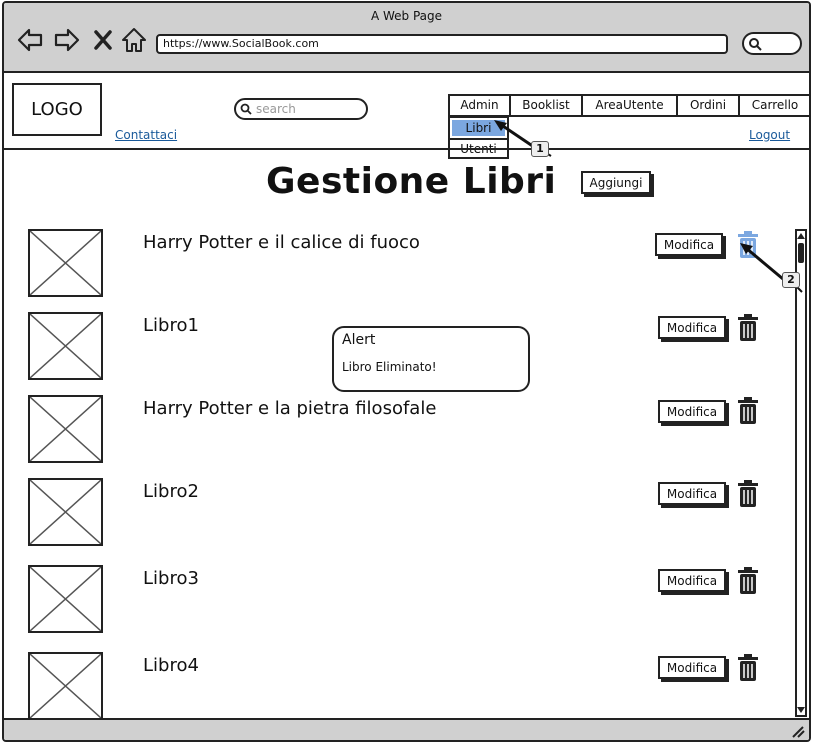 This screenshot has height=744, width=813. I want to click on logo: LOGO, so click(57, 109).